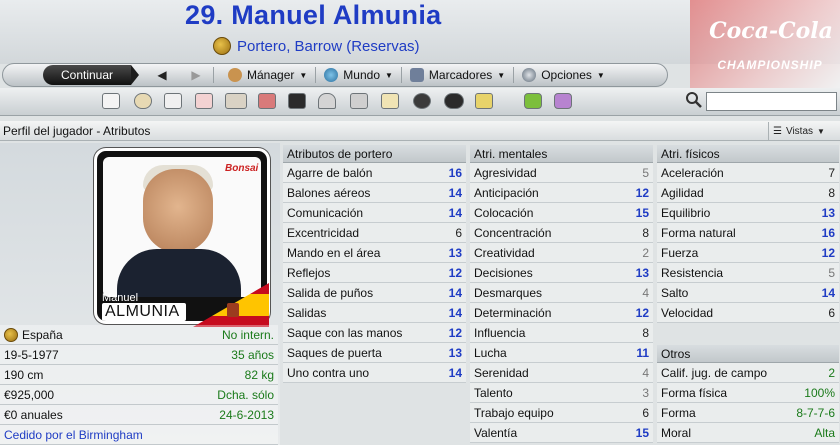 This screenshot has height=445, width=840. I want to click on search-icon, so click(694, 100).